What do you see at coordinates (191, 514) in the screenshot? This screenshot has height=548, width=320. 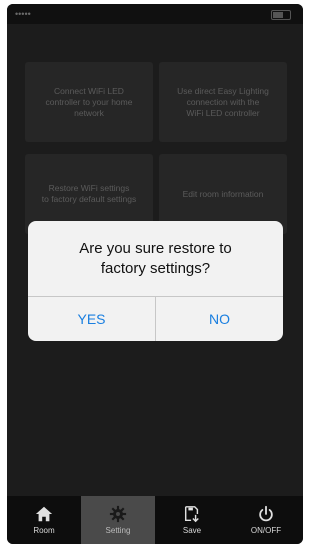 I see `save-icon` at bounding box center [191, 514].